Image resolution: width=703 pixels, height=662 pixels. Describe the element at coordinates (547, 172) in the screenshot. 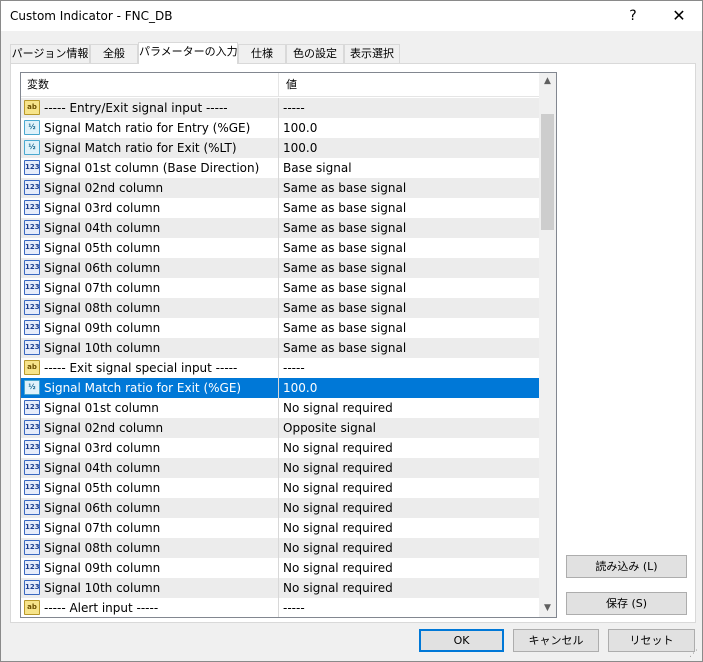

I see `scroll-thumb` at that location.